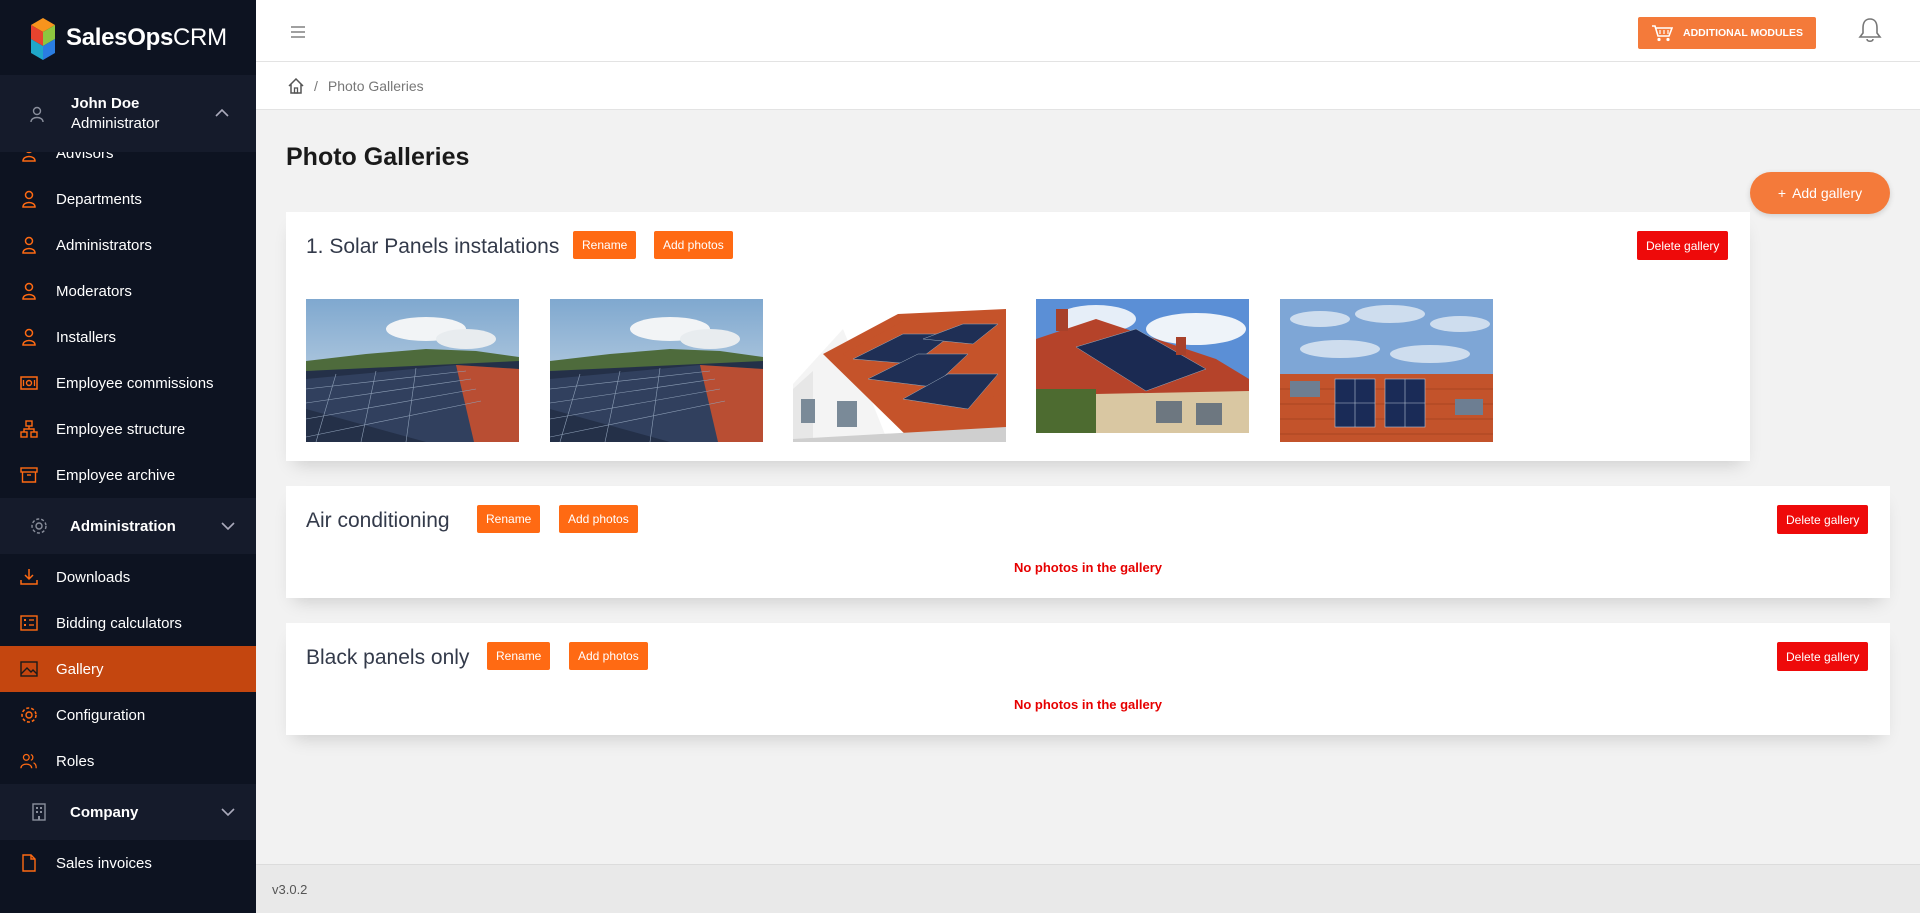  Describe the element at coordinates (296, 85) in the screenshot. I see `home-icon` at that location.